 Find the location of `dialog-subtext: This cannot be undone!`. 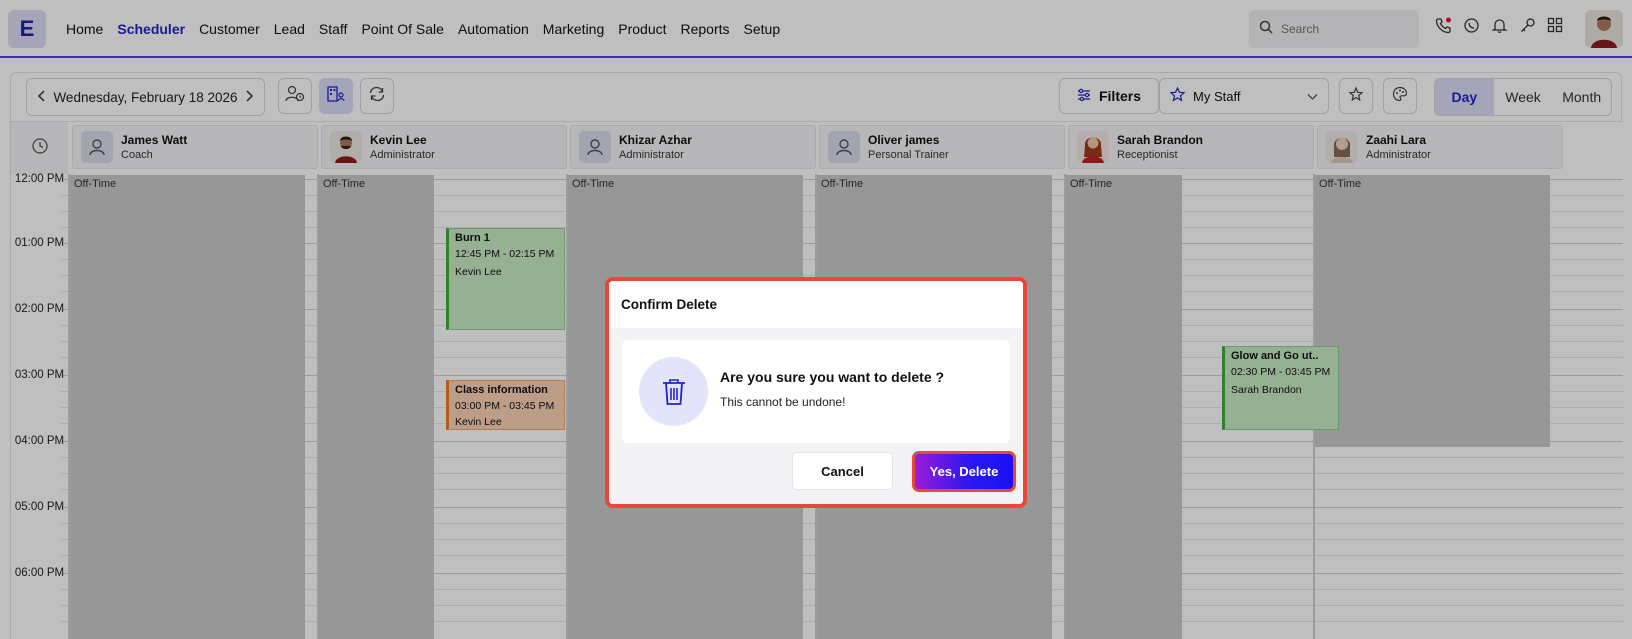

dialog-subtext: This cannot be undone! is located at coordinates (783, 402).